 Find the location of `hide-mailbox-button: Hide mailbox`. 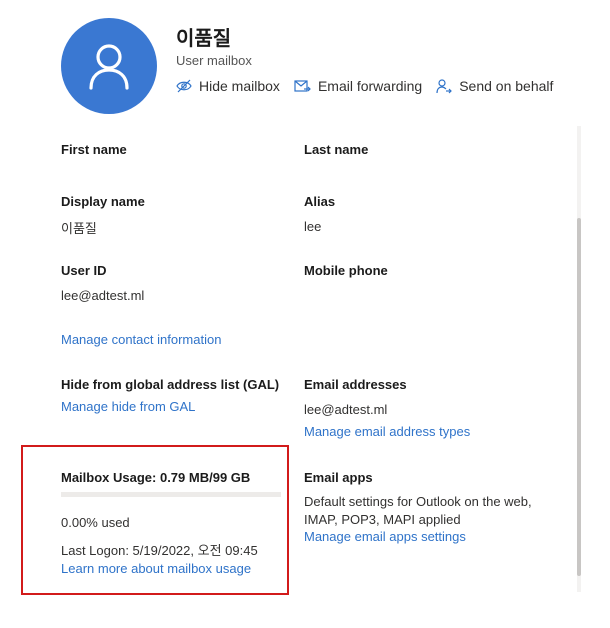

hide-mailbox-button: Hide mailbox is located at coordinates (228, 86).